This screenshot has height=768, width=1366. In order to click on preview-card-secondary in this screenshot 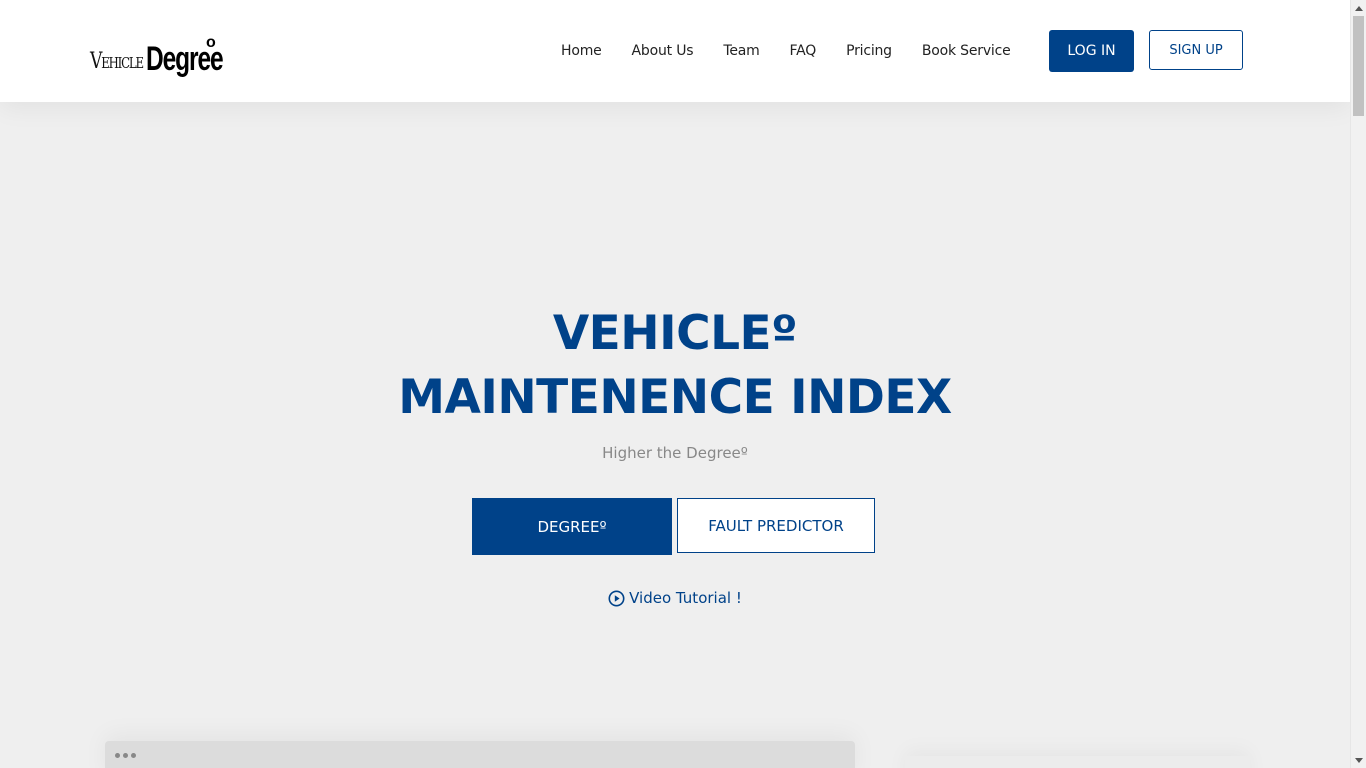, I will do `click(1077, 762)`.